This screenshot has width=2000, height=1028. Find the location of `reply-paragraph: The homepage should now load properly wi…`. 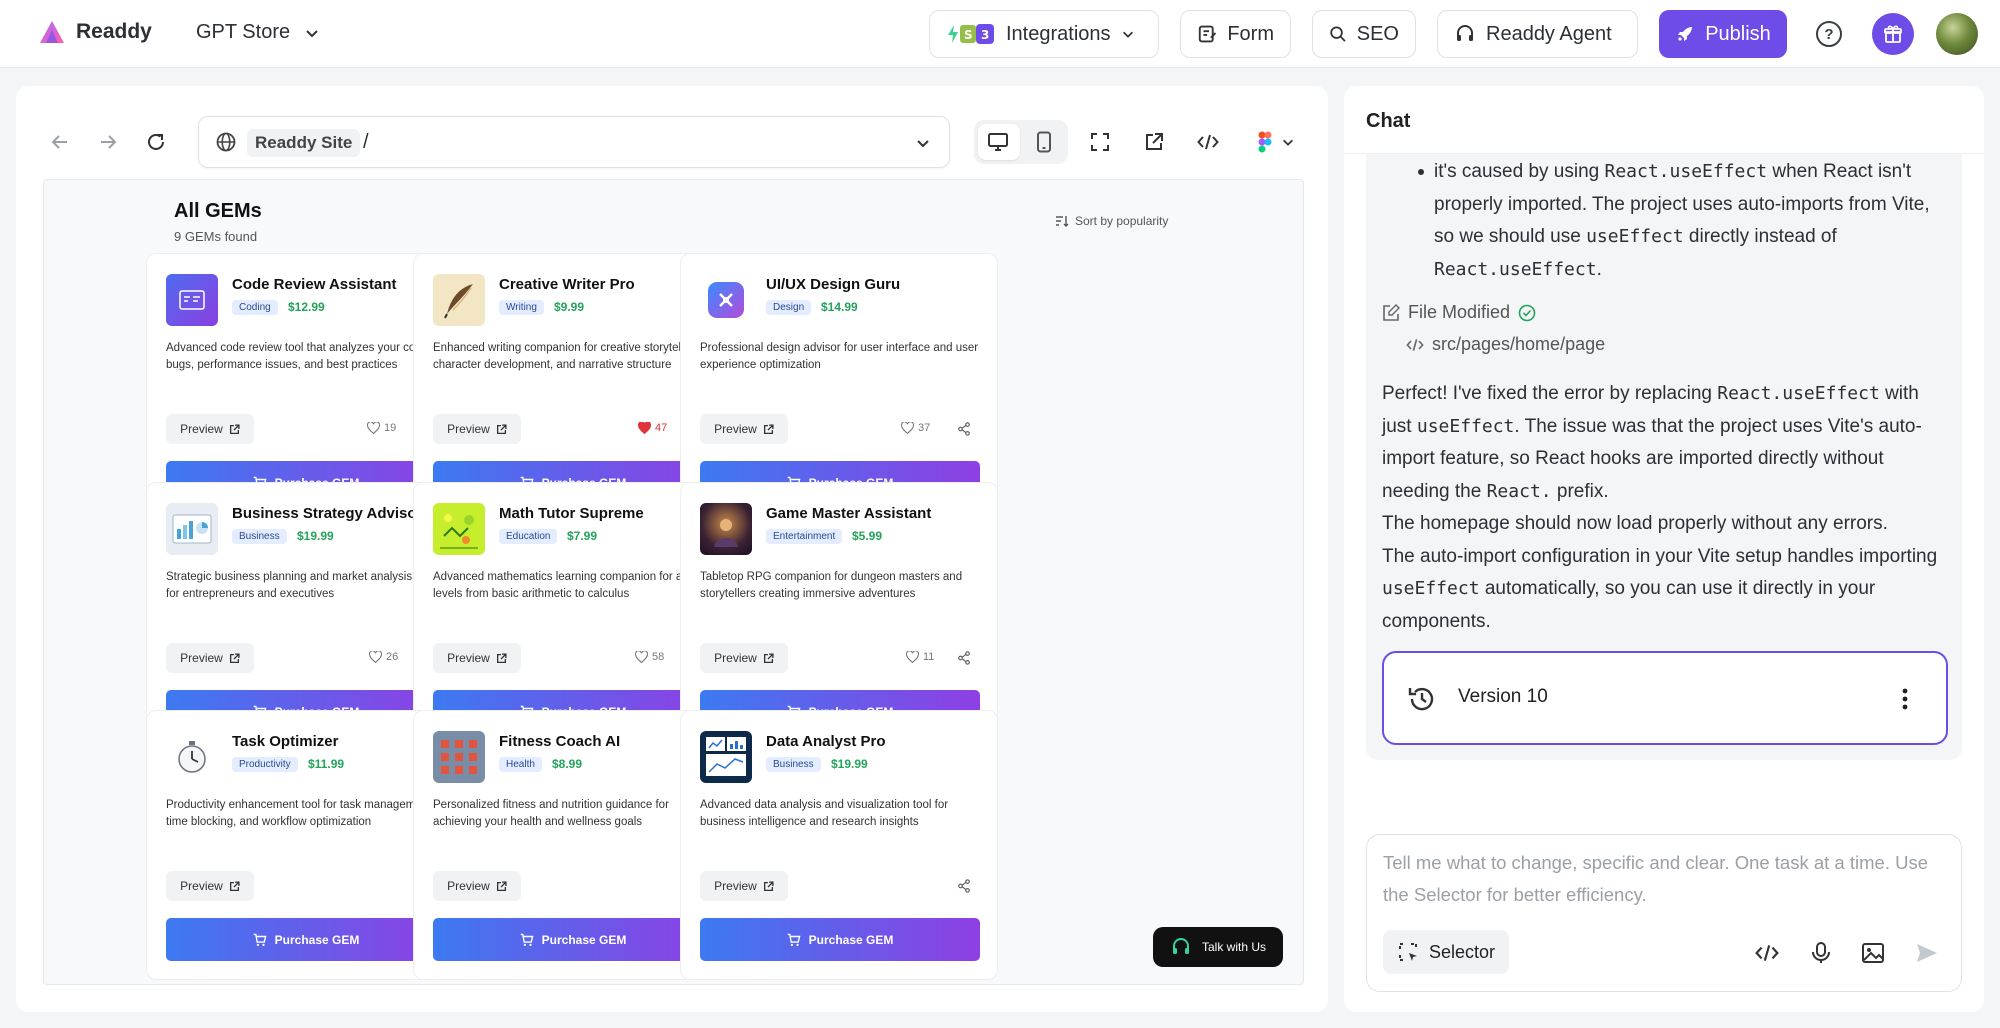

reply-paragraph: The homepage should now load properly wi… is located at coordinates (1635, 523).